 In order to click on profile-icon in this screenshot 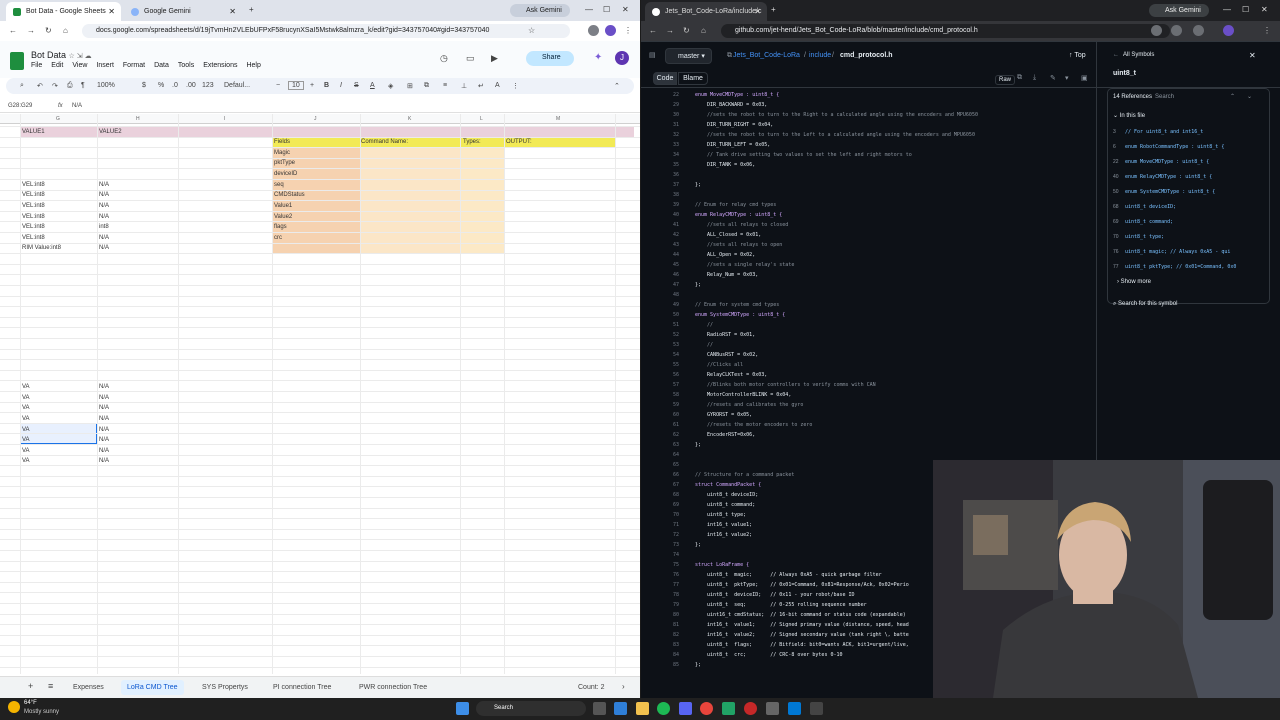, I will do `click(610, 30)`.